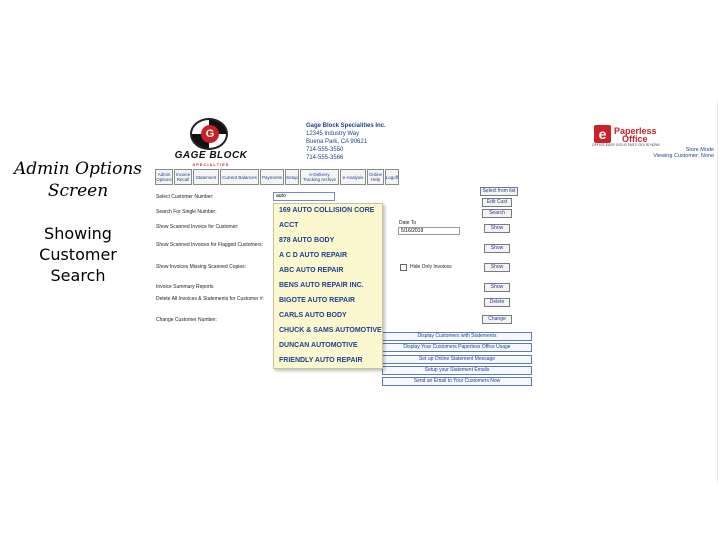 The image size is (720, 540). What do you see at coordinates (272, 177) in the screenshot?
I see `tab-payments: Payments` at bounding box center [272, 177].